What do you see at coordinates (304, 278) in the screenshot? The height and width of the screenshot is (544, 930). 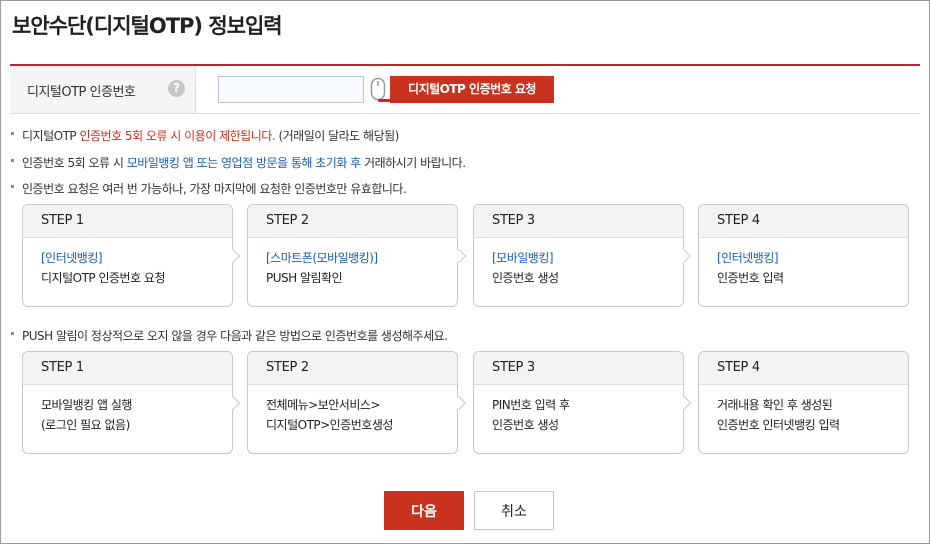 I see `step-text: PUSH 알림확인` at bounding box center [304, 278].